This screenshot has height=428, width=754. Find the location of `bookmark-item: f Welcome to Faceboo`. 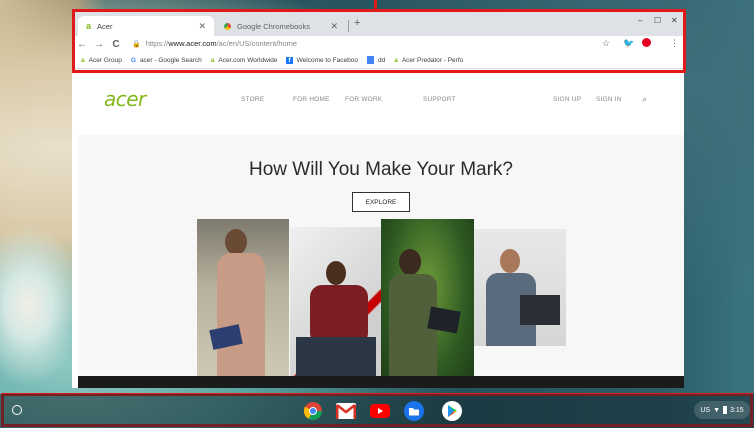

bookmark-item: f Welcome to Faceboo is located at coordinates (322, 60).